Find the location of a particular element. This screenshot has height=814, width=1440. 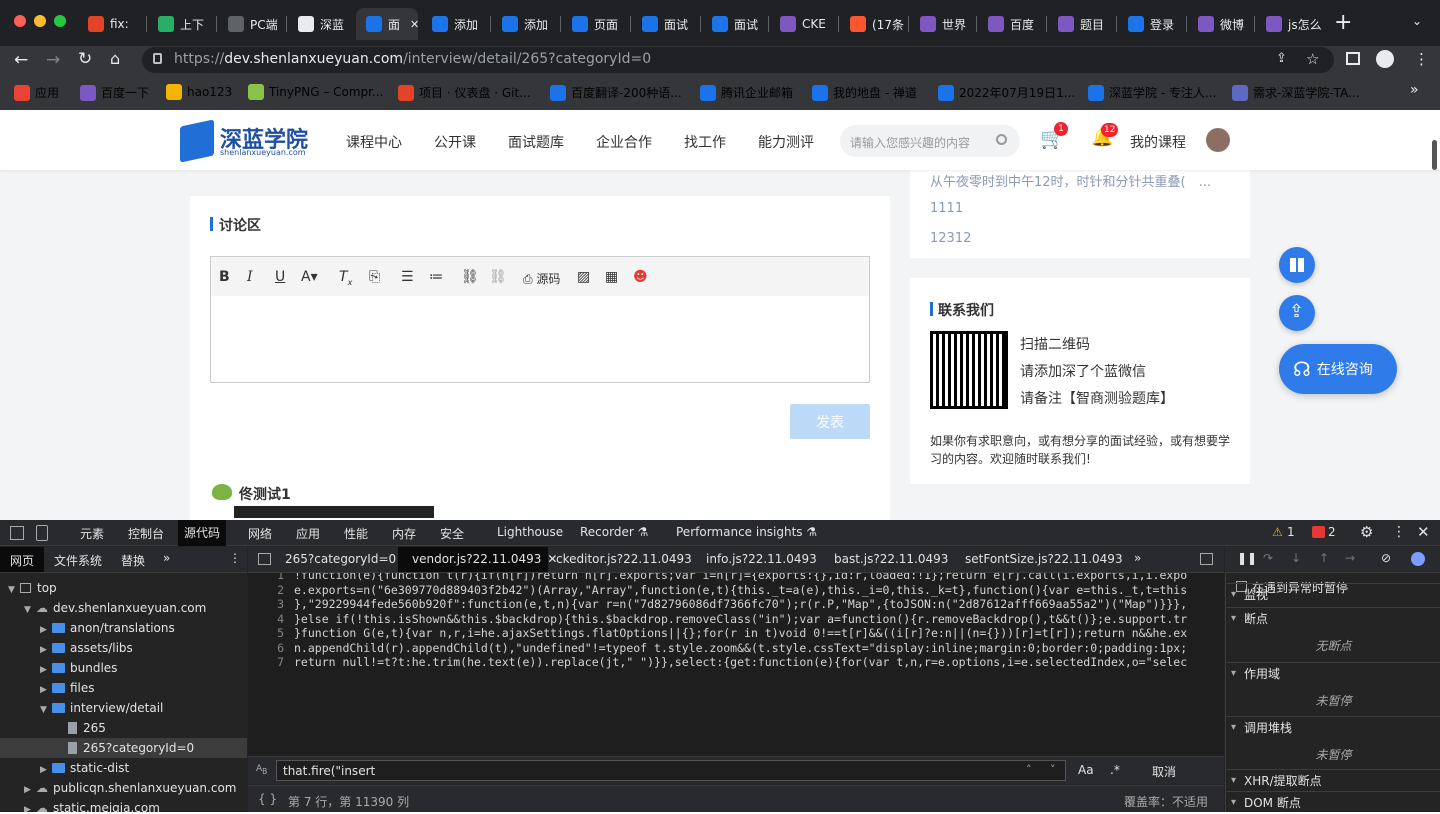

link-icon: ⛓ is located at coordinates (470, 277).